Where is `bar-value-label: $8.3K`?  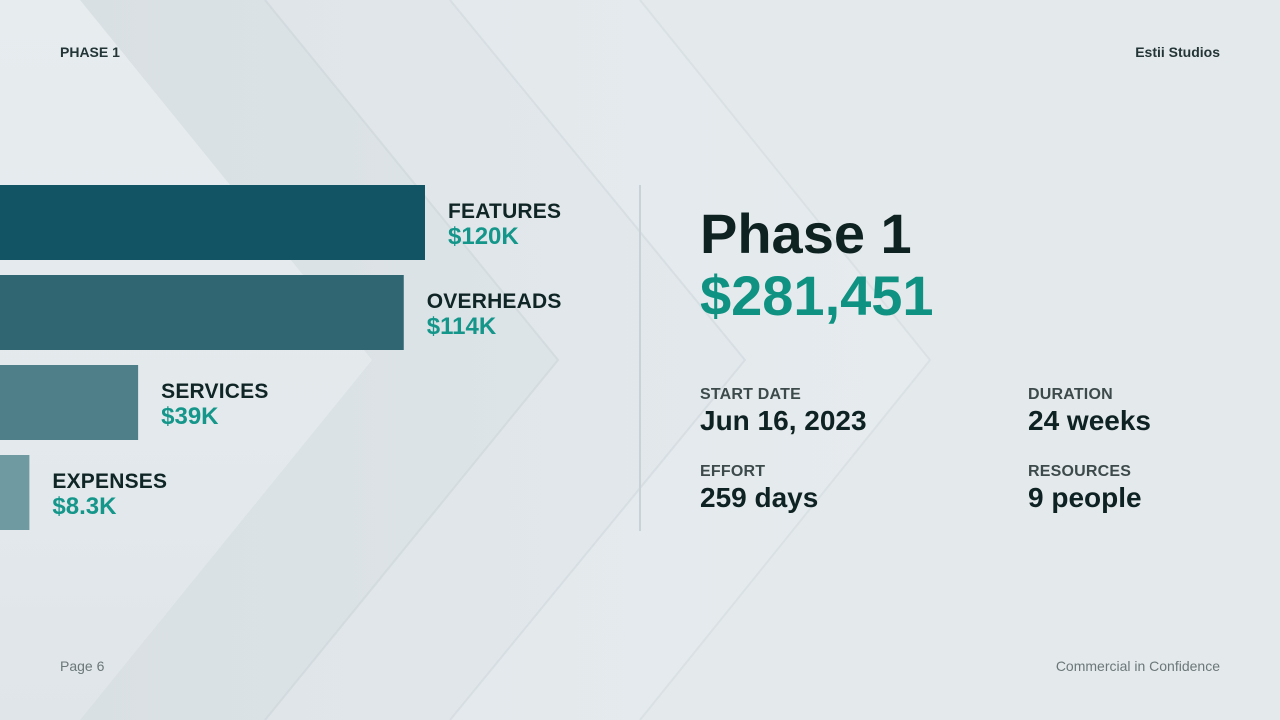 bar-value-label: $8.3K is located at coordinates (84, 506).